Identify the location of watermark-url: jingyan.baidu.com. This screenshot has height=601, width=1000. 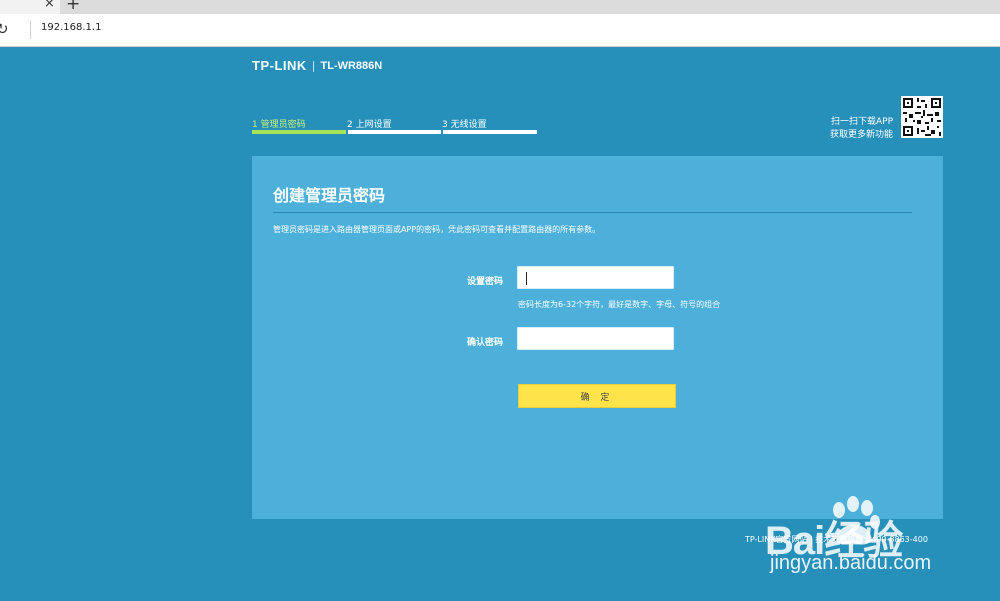
(851, 563).